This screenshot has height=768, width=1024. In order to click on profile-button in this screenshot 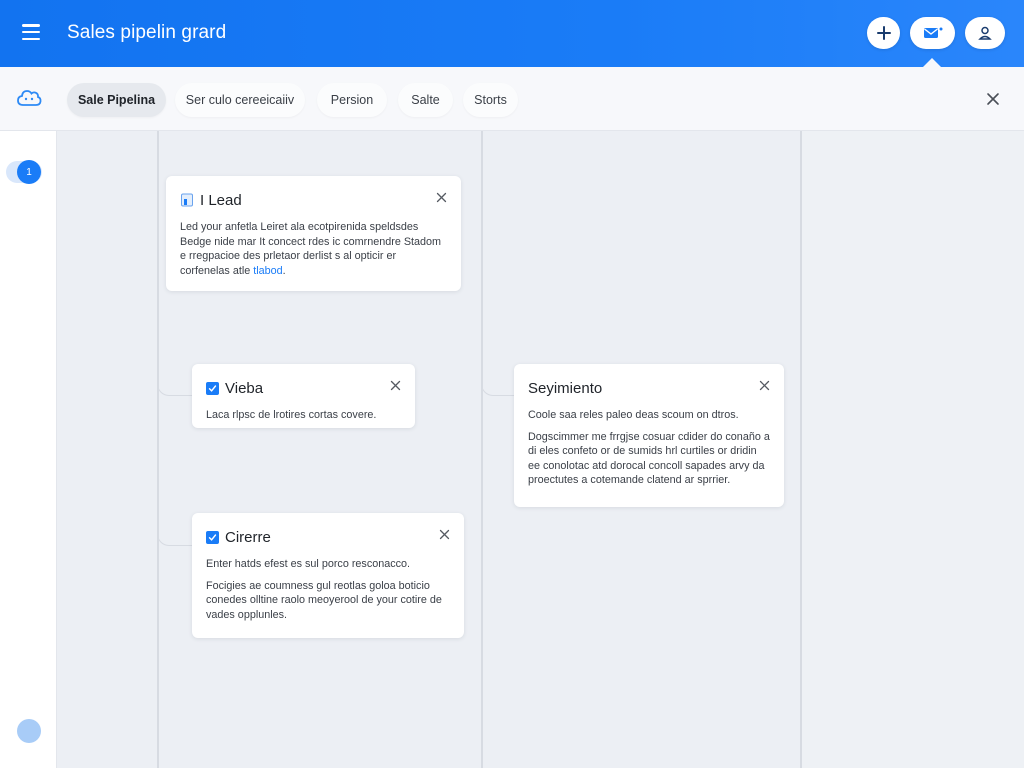, I will do `click(985, 33)`.